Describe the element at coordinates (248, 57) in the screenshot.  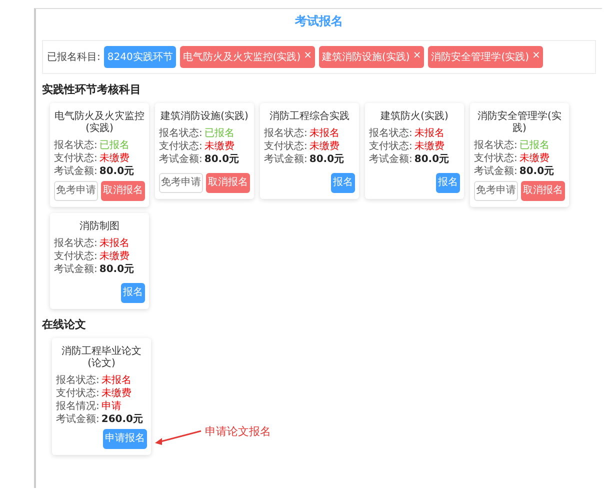
I see `subject-tag: 电气防火及火灾监控(实践) ×` at that location.